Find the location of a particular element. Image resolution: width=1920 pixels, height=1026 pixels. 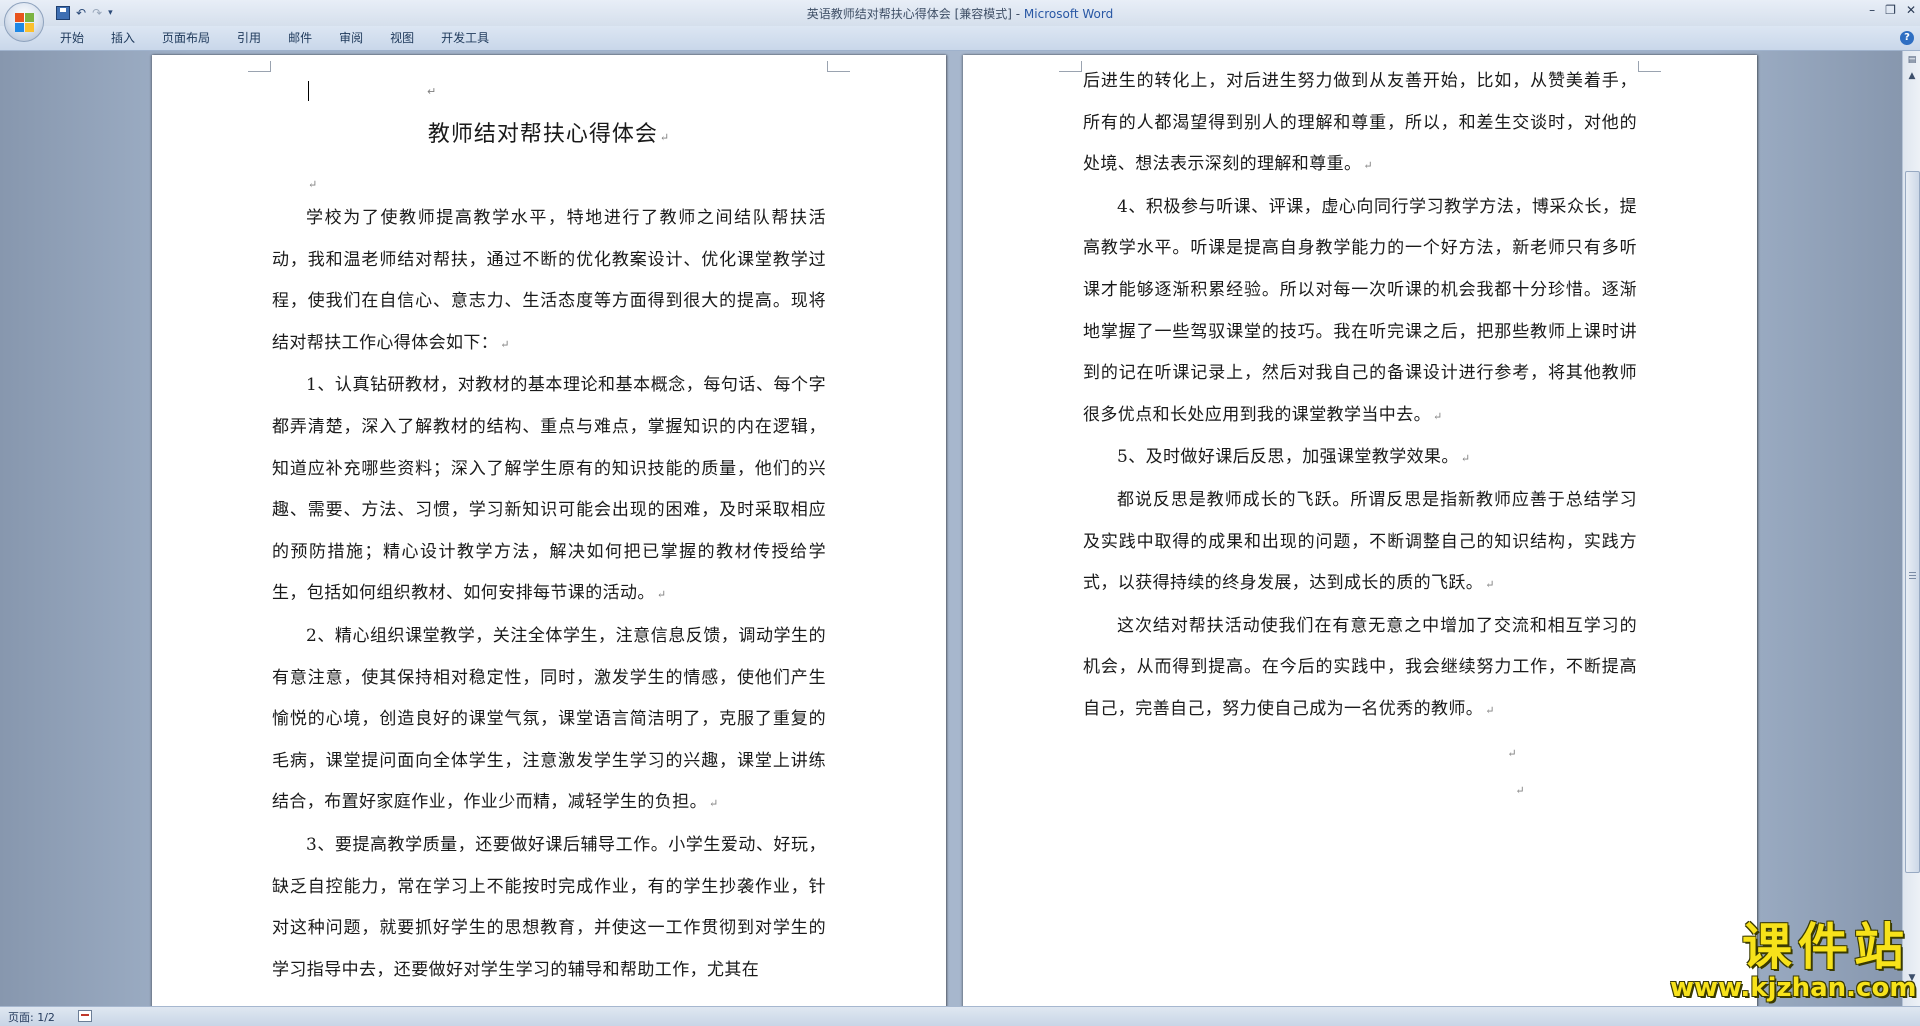

window-controls: – ❐ ✕ is located at coordinates (1892, 10).